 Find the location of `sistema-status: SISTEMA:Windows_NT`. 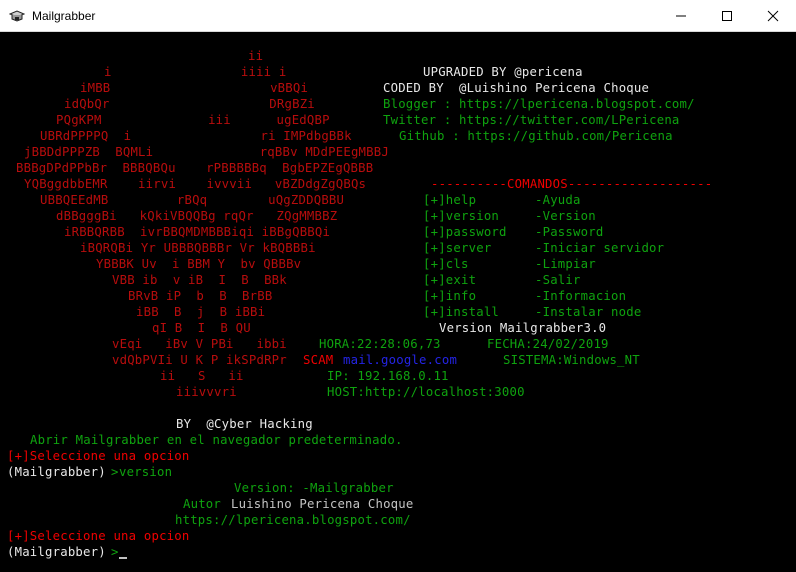

sistema-status: SISTEMA:Windows_NT is located at coordinates (571, 360).